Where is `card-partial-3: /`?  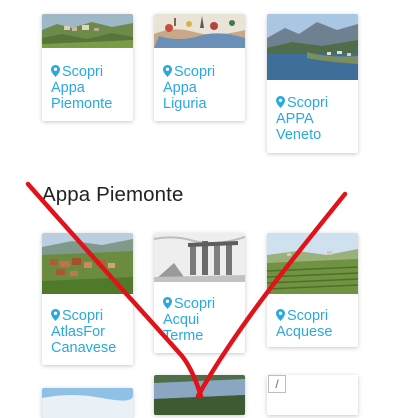
card-partial-3: / is located at coordinates (312, 395).